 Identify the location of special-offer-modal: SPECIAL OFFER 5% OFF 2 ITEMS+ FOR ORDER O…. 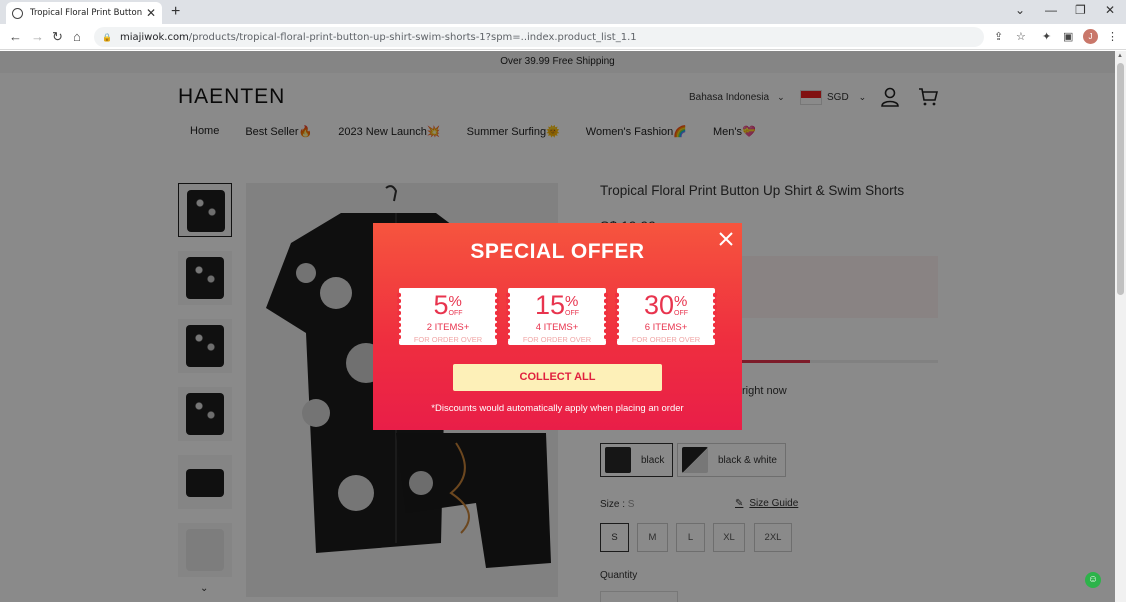
(557, 326).